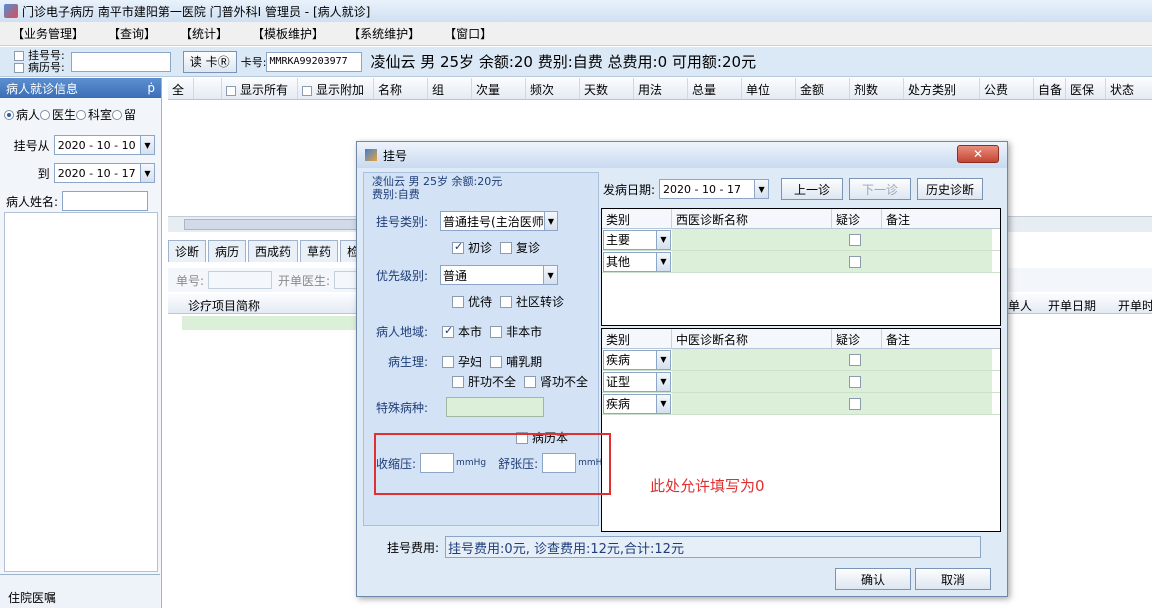  I want to click on pregnant-option: 孕妇, so click(462, 361).